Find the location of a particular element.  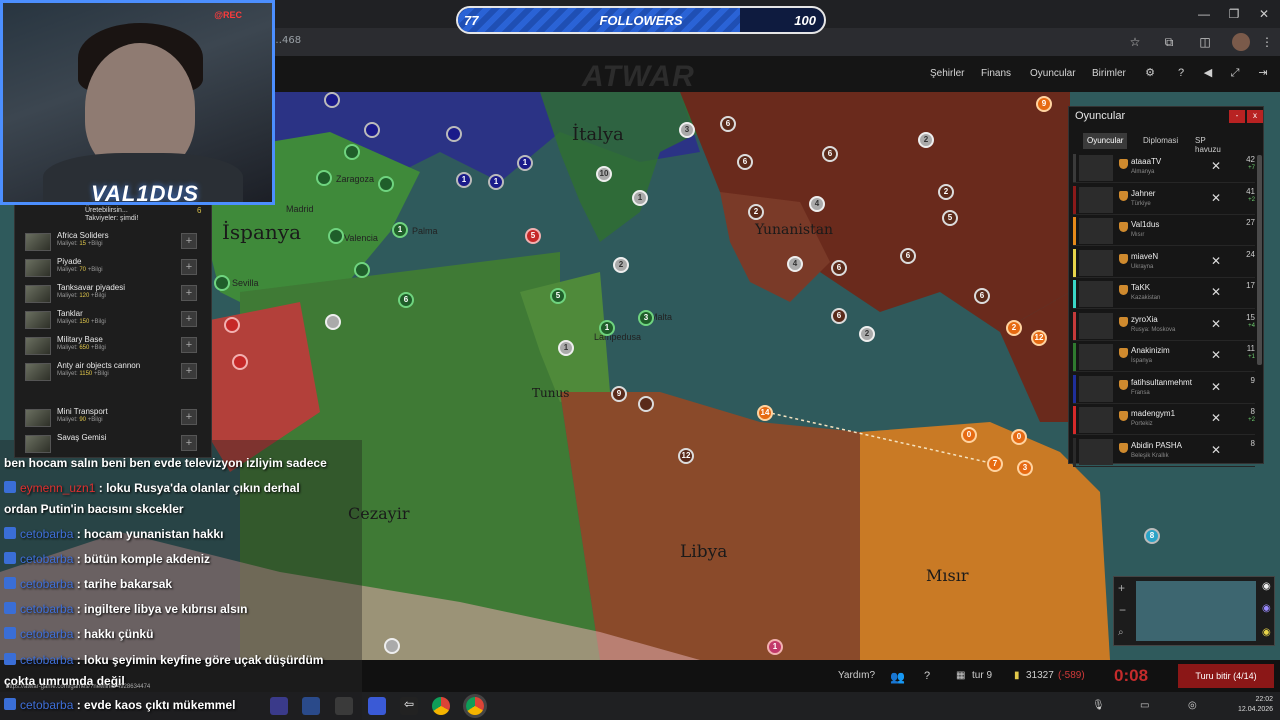

unit-marker: 12 is located at coordinates (1039, 338).